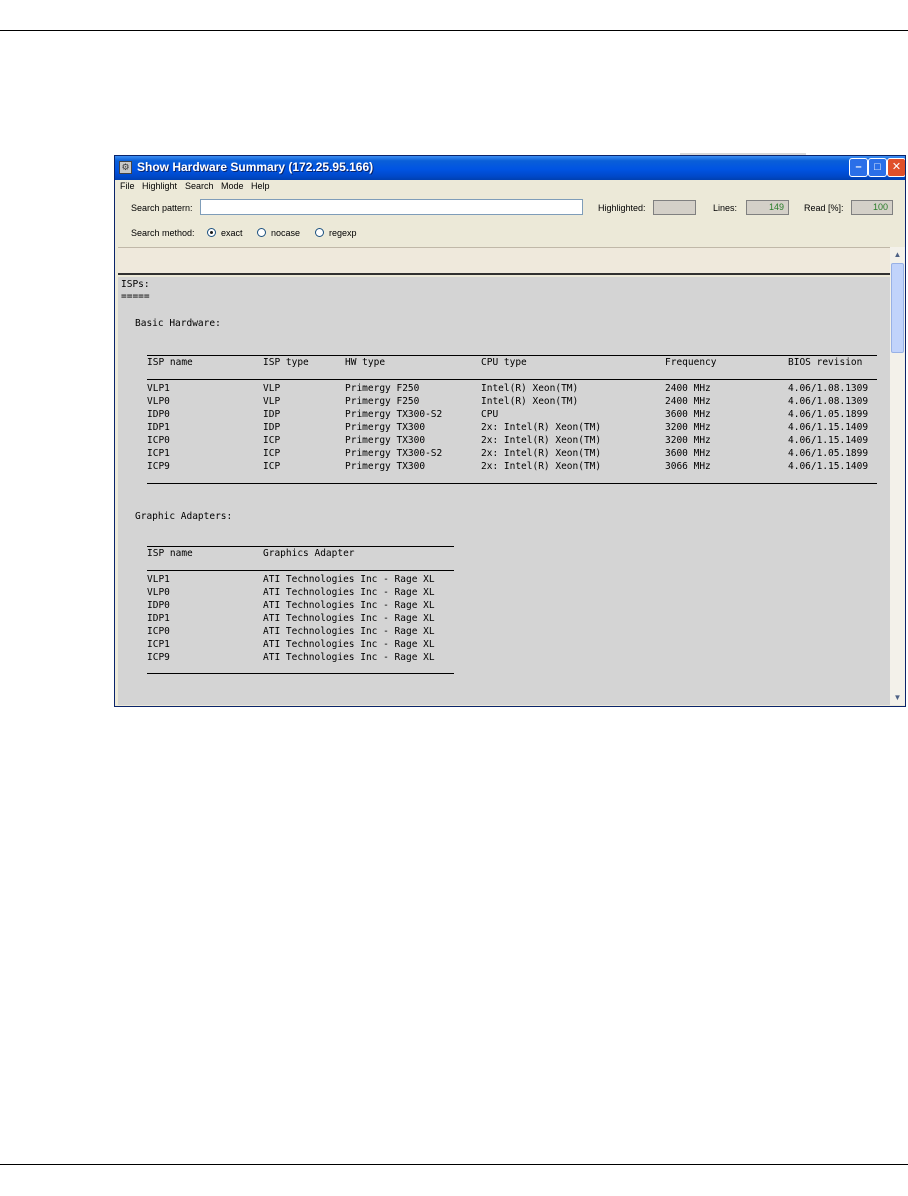 The width and height of the screenshot is (908, 1196). What do you see at coordinates (343, 233) in the screenshot?
I see `method-regexp-label: regexp` at bounding box center [343, 233].